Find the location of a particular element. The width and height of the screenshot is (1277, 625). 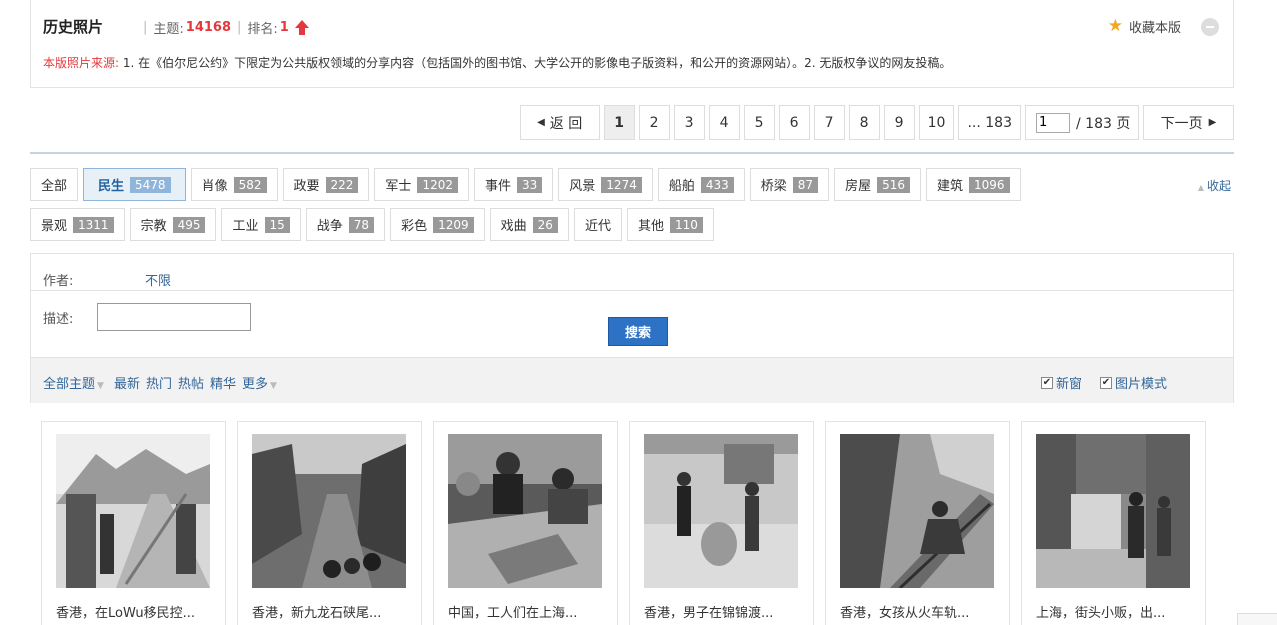

type-tag: 桥梁 87 is located at coordinates (789, 184).